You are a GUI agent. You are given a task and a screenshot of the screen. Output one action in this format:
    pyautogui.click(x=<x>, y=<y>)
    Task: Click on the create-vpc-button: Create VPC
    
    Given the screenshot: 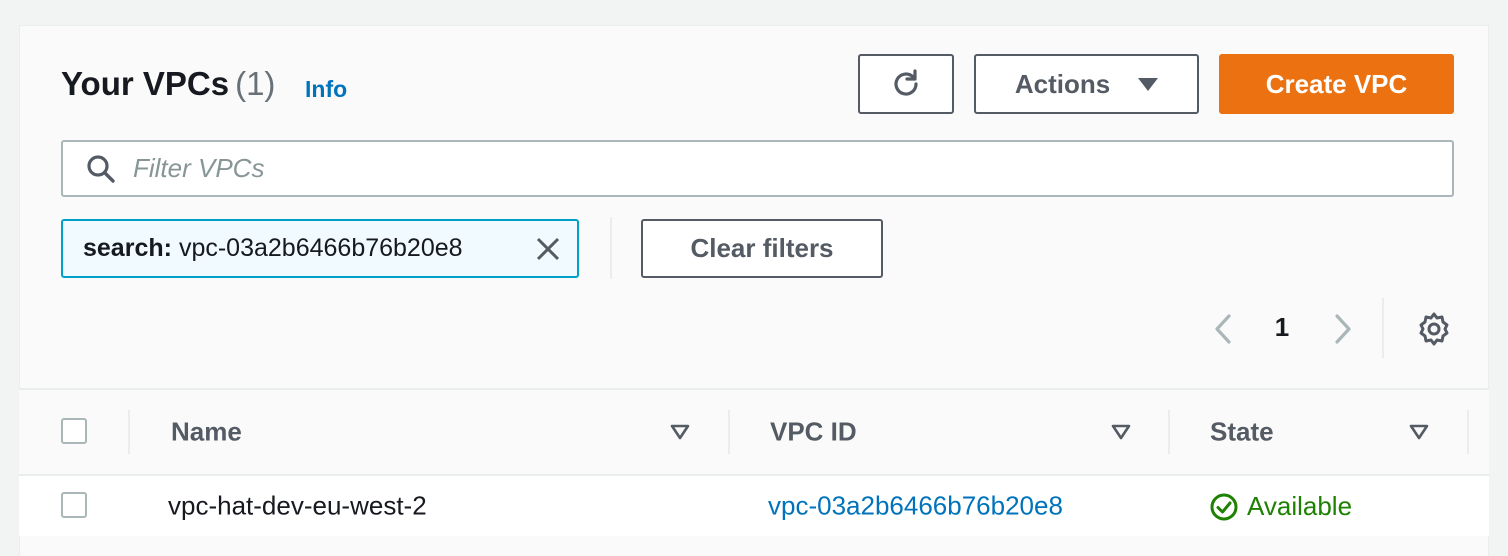 What is the action you would take?
    pyautogui.click(x=1336, y=84)
    